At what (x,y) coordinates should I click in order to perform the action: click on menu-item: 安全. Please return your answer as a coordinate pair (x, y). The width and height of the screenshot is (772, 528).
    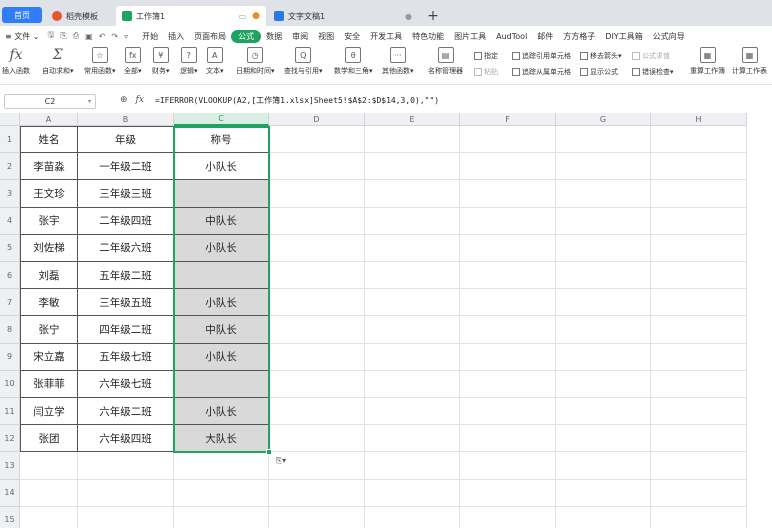
    Looking at the image, I should click on (352, 36).